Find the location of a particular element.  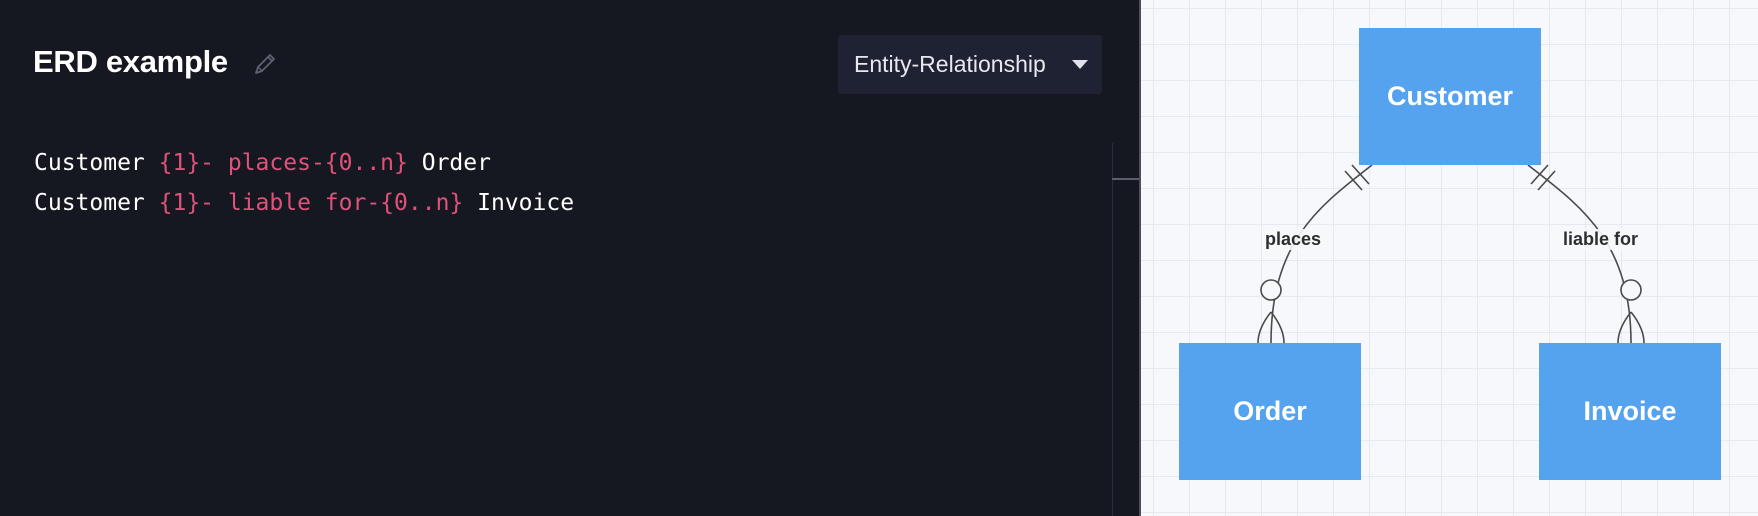

editor-scrollbar-thumb is located at coordinates (1125, 179).